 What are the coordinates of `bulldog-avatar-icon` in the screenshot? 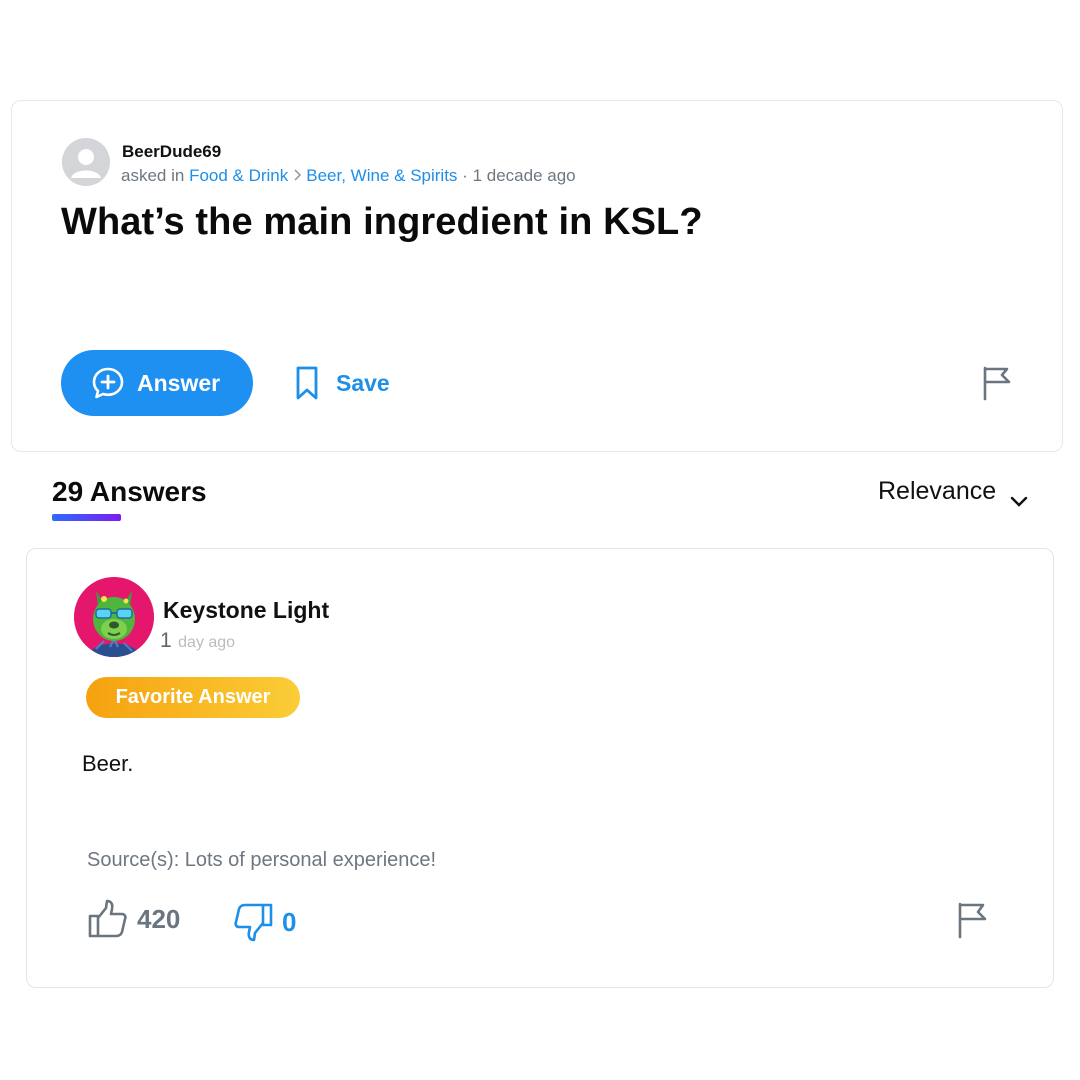 It's located at (114, 617).